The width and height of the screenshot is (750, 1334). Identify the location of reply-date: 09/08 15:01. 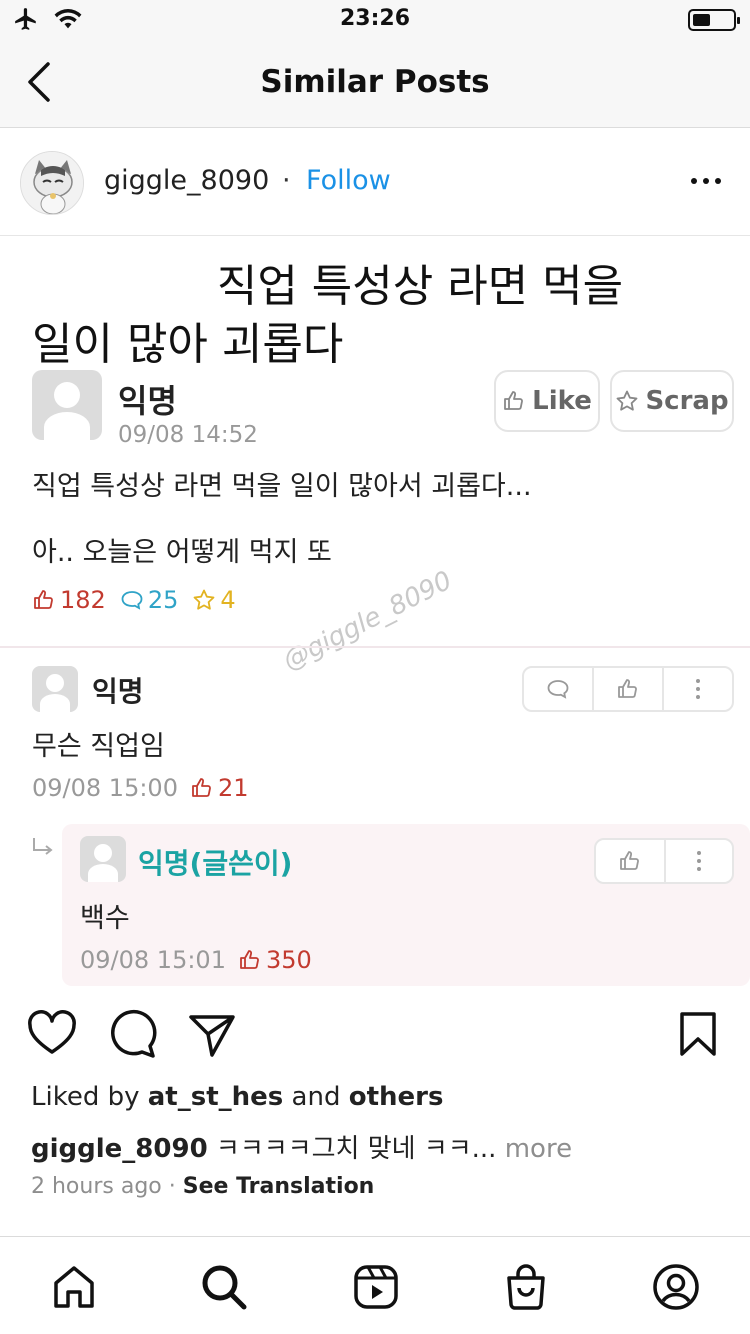
(153, 960).